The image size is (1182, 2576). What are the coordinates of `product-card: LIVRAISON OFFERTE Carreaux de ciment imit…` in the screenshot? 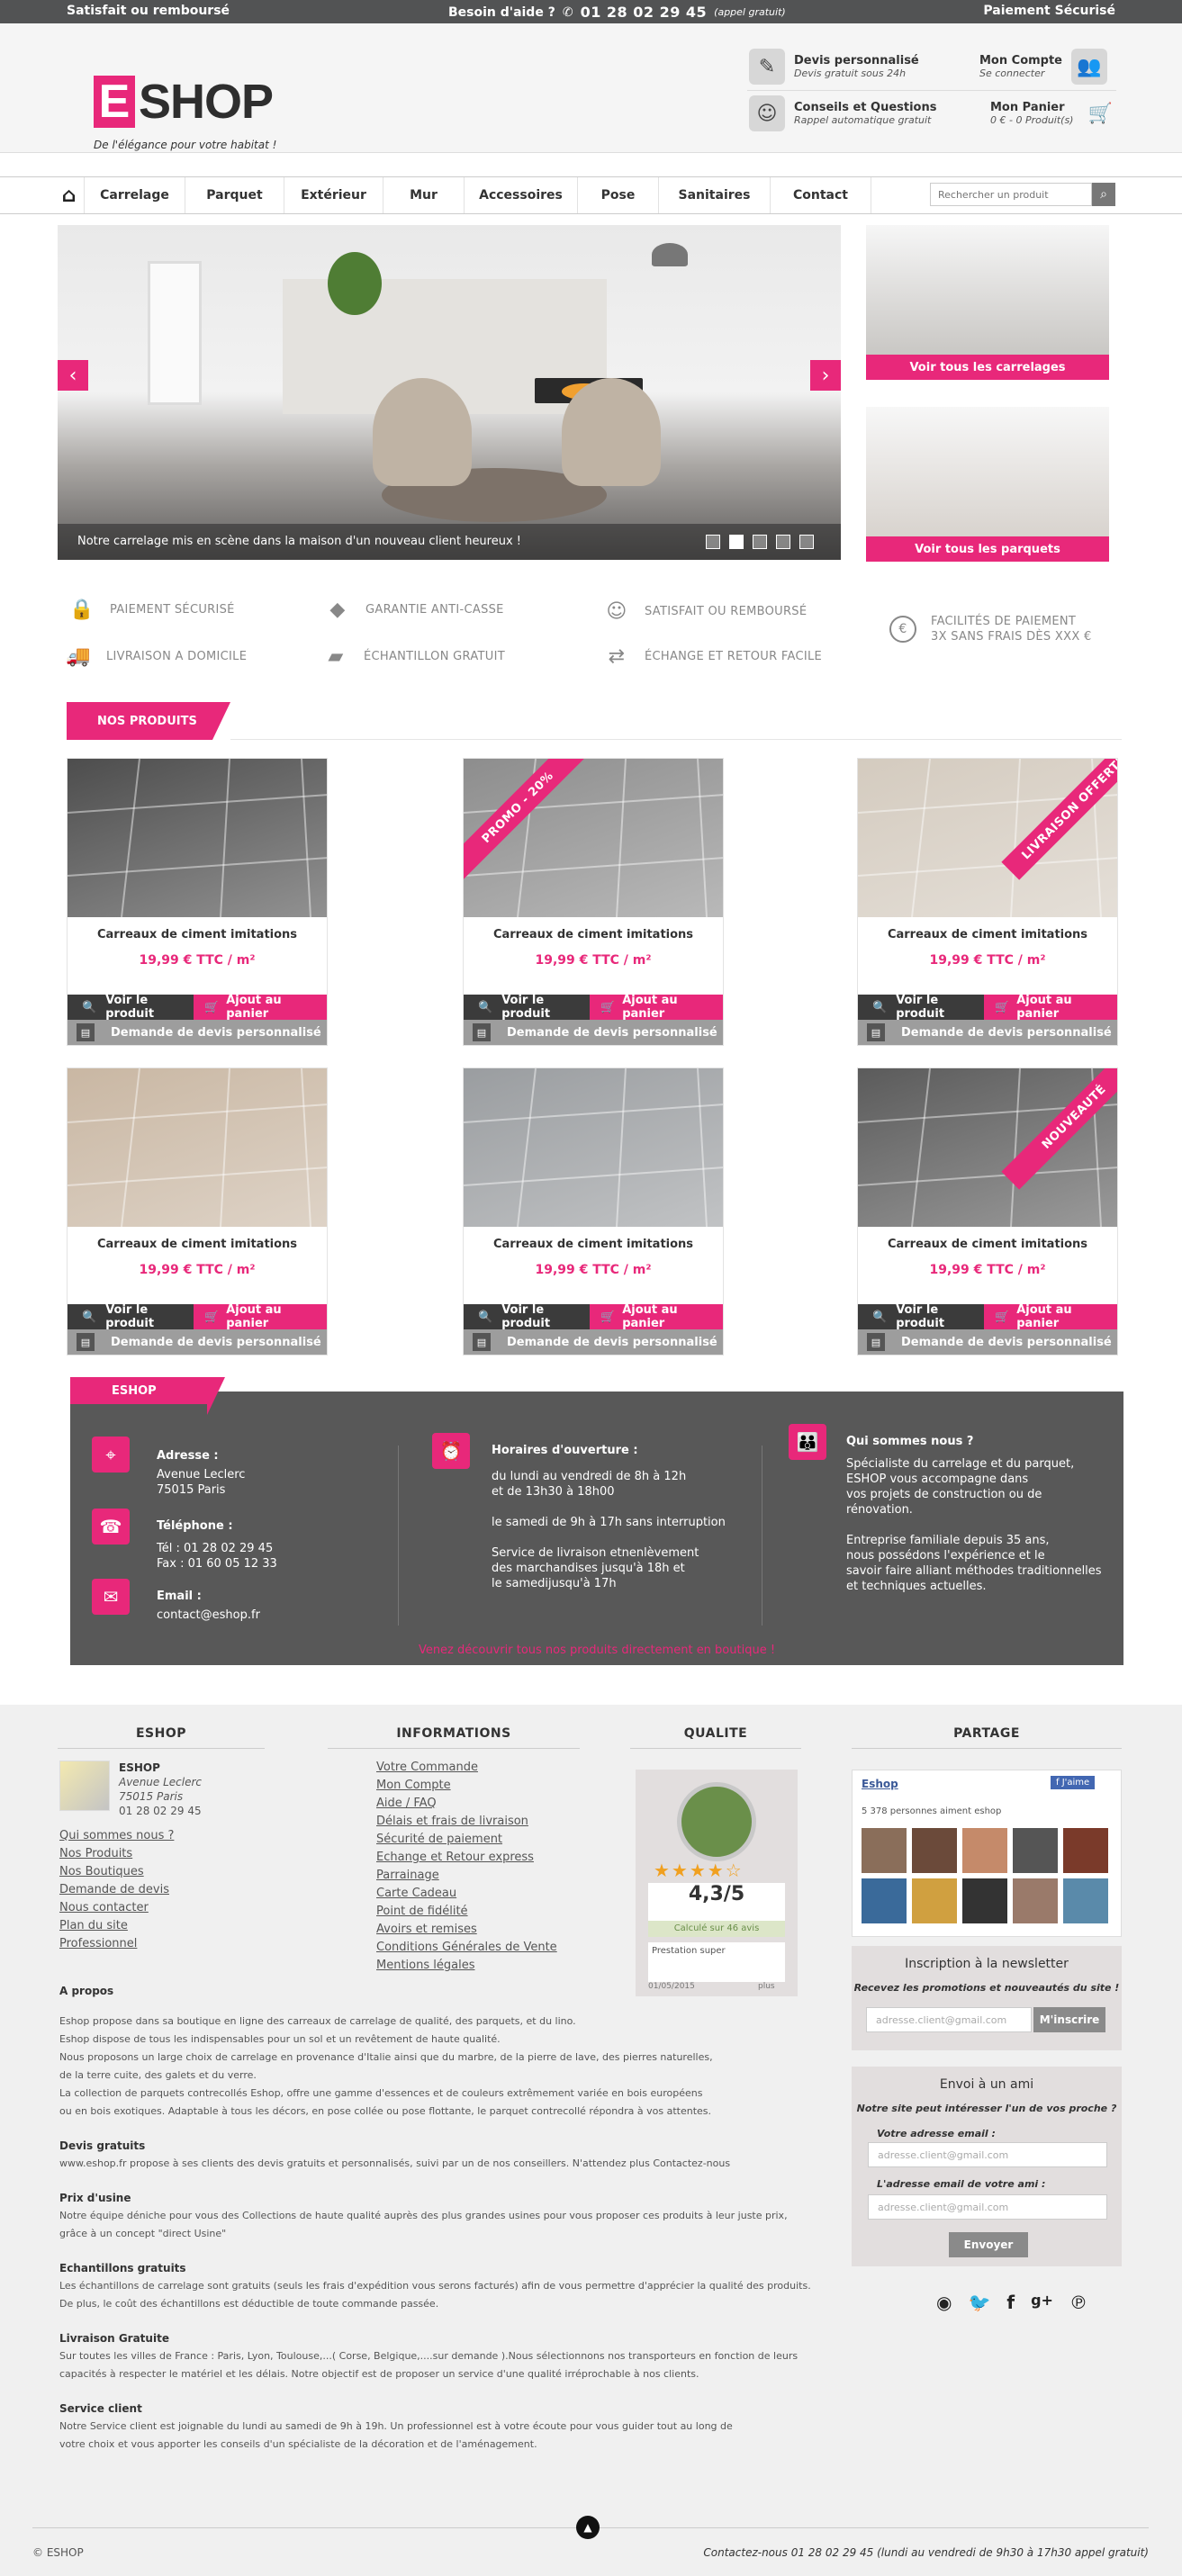 It's located at (987, 902).